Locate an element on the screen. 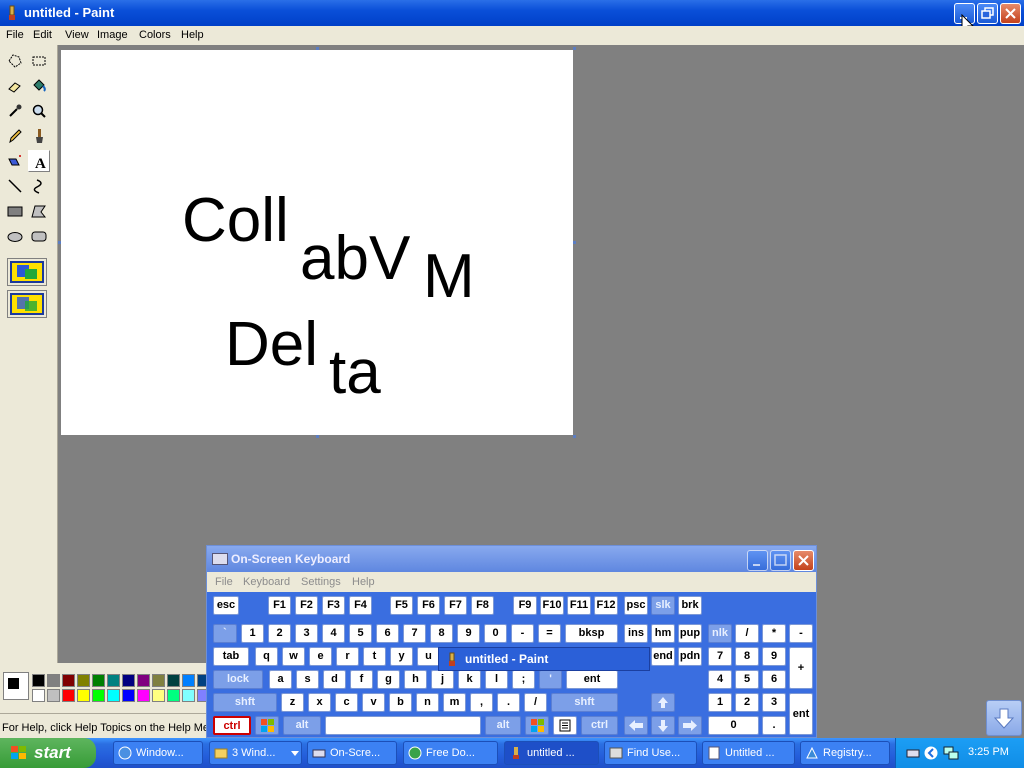 The height and width of the screenshot is (768, 1024). rectangle-tool is located at coordinates (15, 211).